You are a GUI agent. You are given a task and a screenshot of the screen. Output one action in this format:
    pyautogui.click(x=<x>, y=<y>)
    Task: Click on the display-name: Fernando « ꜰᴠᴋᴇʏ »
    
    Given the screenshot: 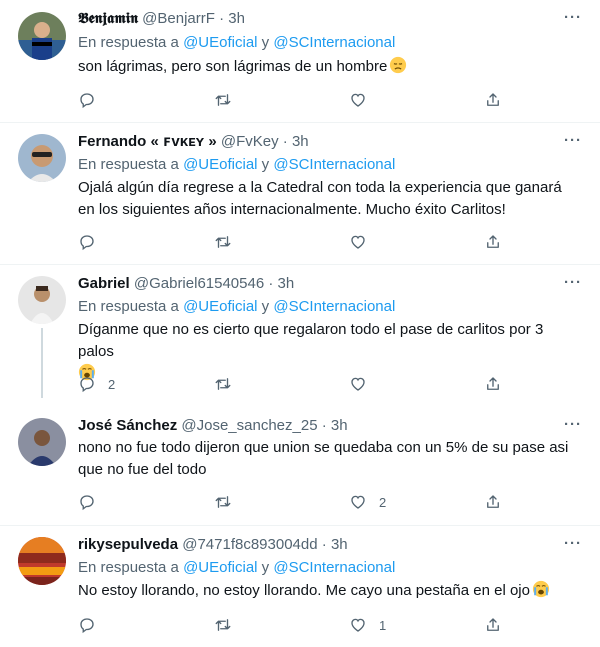 What is the action you would take?
    pyautogui.click(x=147, y=141)
    